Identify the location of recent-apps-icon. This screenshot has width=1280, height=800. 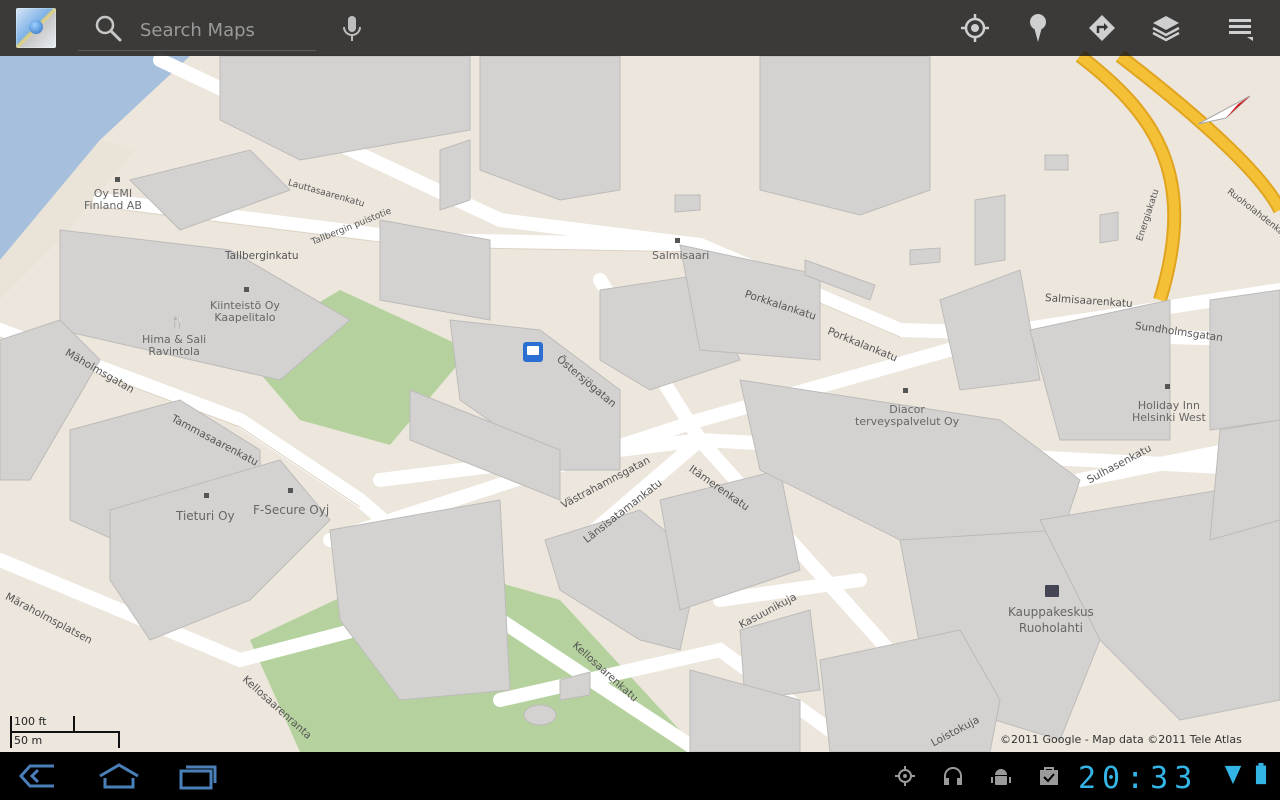
(198, 776).